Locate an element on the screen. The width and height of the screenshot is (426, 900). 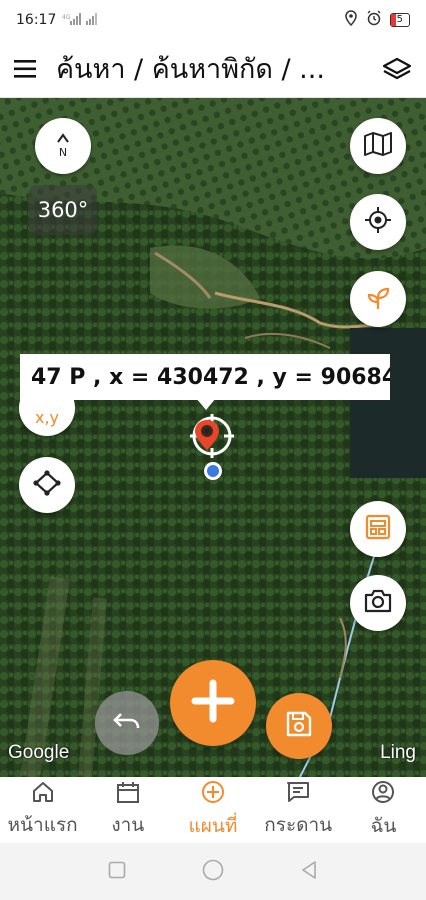
home-icon is located at coordinates (43, 795).